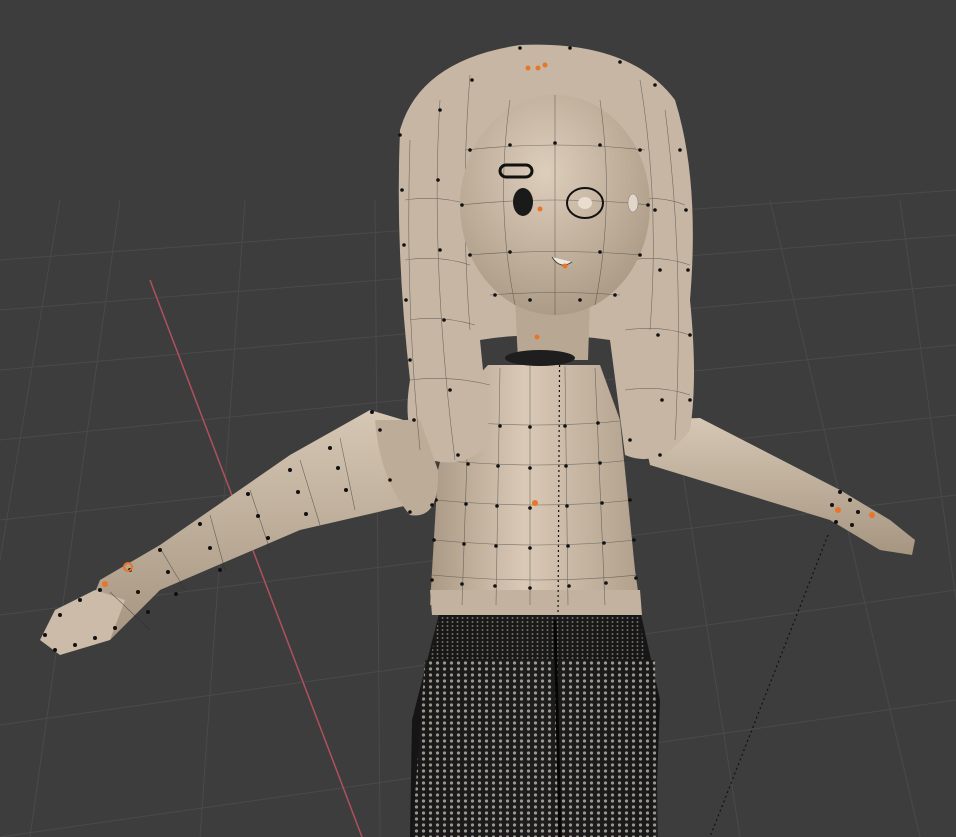 The height and width of the screenshot is (837, 956). I want to click on left-arm-mesh, so click(235, 532).